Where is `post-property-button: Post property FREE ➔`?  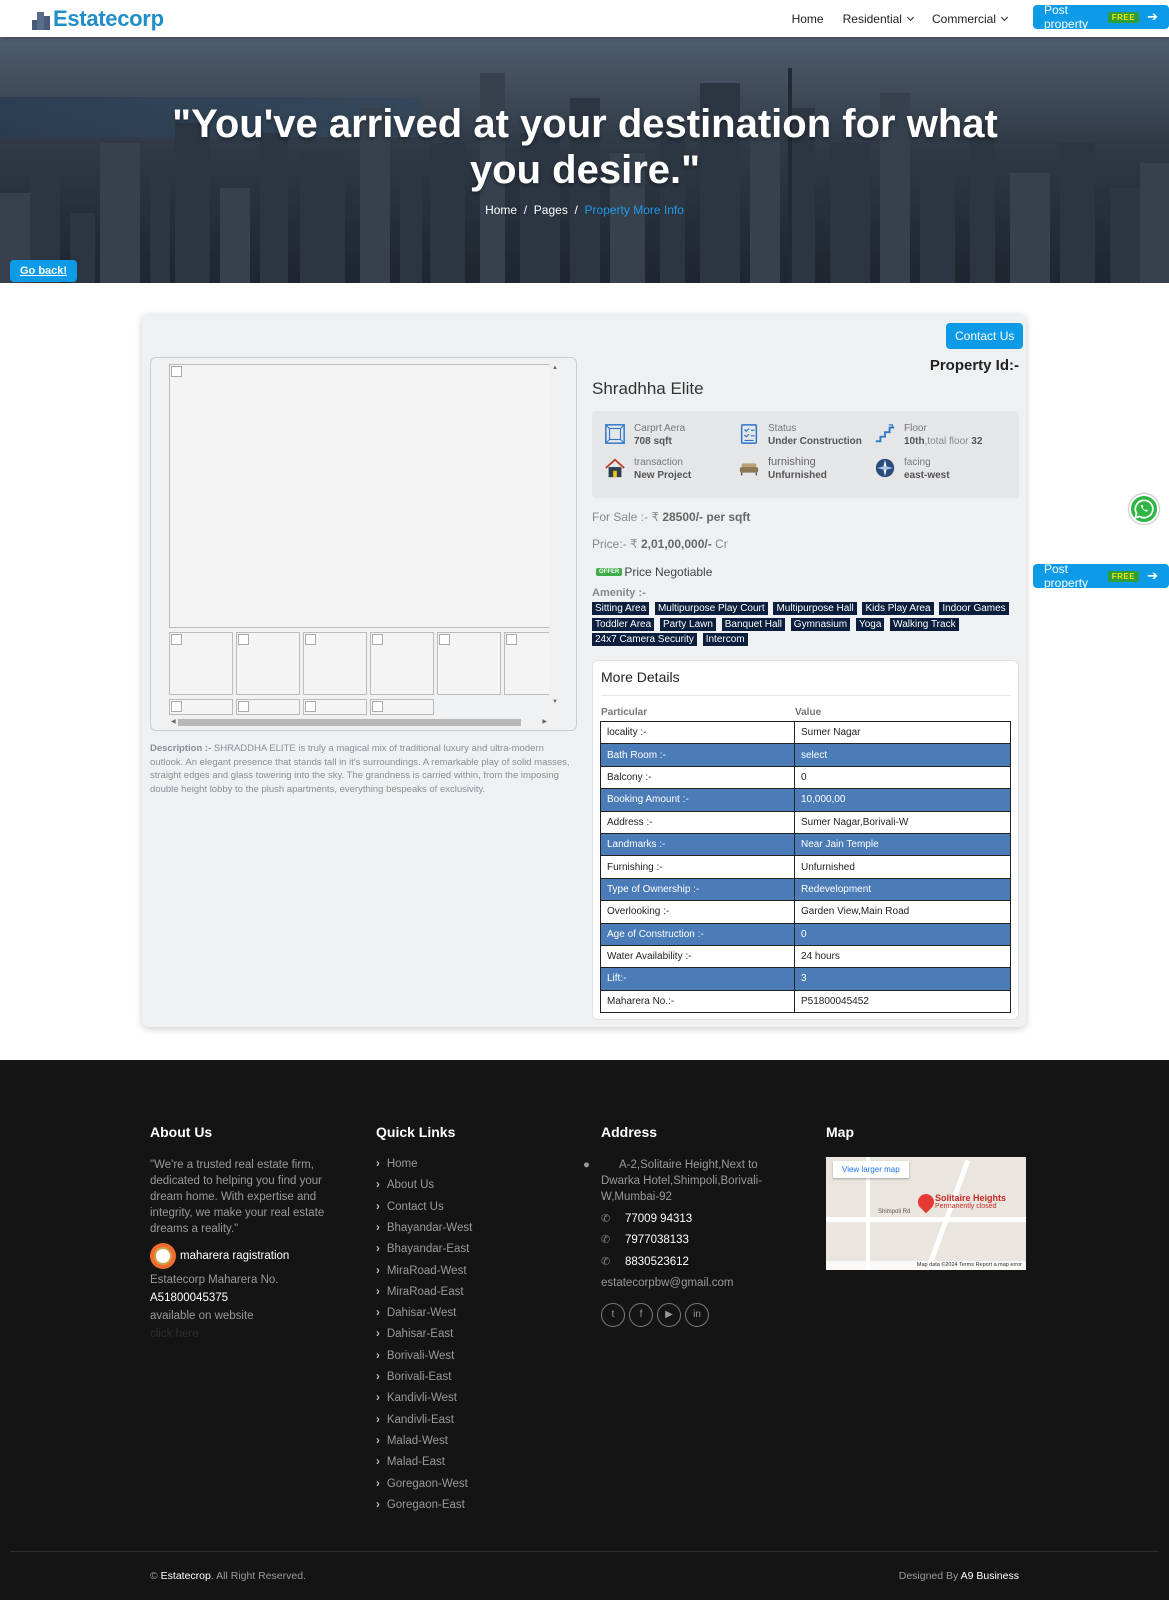
post-property-button: Post property FREE ➔ is located at coordinates (1101, 17).